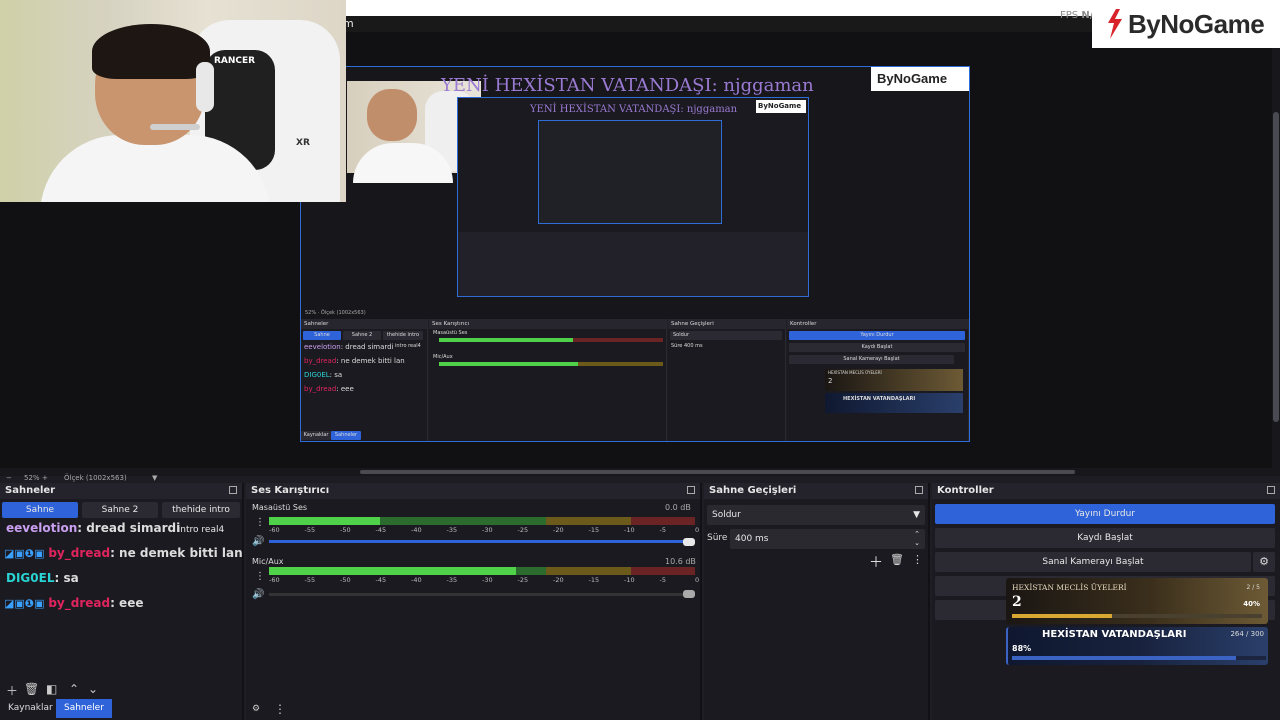  What do you see at coordinates (1105, 538) in the screenshot?
I see `start-record-button: Kaydı Başlat` at bounding box center [1105, 538].